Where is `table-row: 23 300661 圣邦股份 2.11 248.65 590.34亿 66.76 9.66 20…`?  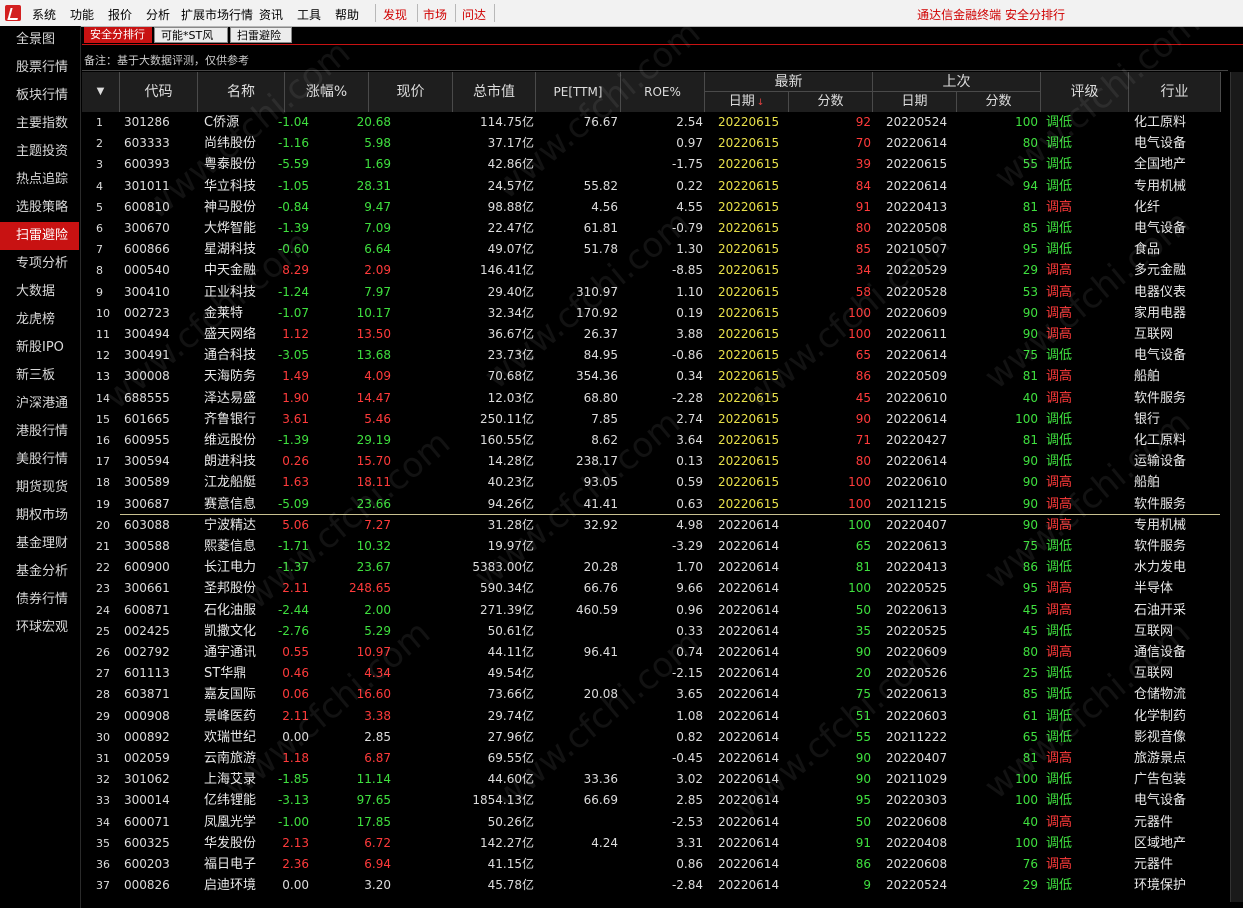
table-row: 23 300661 圣邦股份 2.11 248.65 590.34亿 66.76 9.66 20… is located at coordinates (651, 588).